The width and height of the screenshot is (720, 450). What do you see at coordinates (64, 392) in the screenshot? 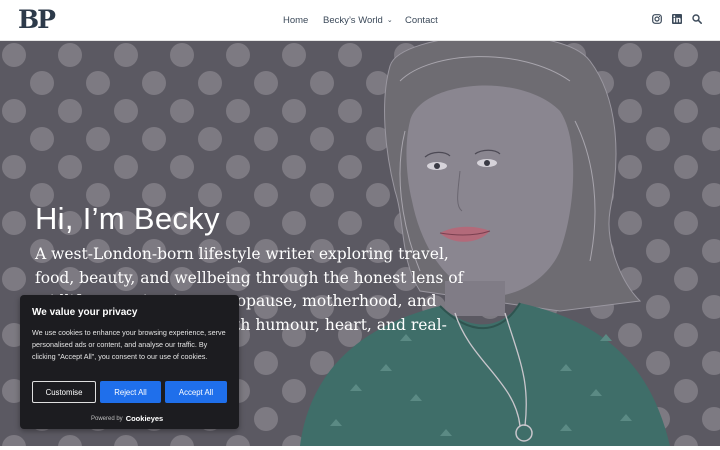
I see `customise-button: Customise` at bounding box center [64, 392].